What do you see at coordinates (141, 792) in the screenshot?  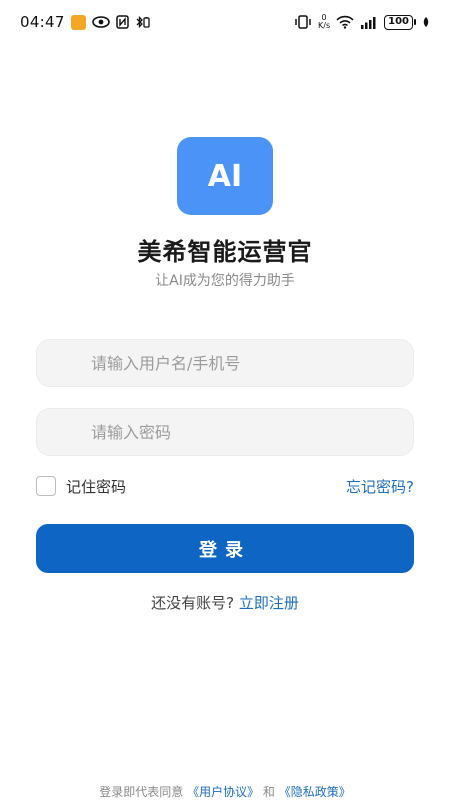 I see `agreement-prefix: 登录即代表同意` at bounding box center [141, 792].